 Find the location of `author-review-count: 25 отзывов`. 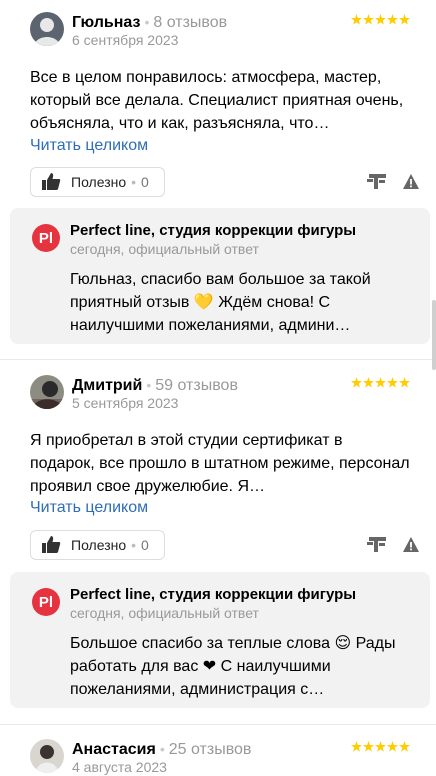

author-review-count: 25 отзывов is located at coordinates (210, 749).